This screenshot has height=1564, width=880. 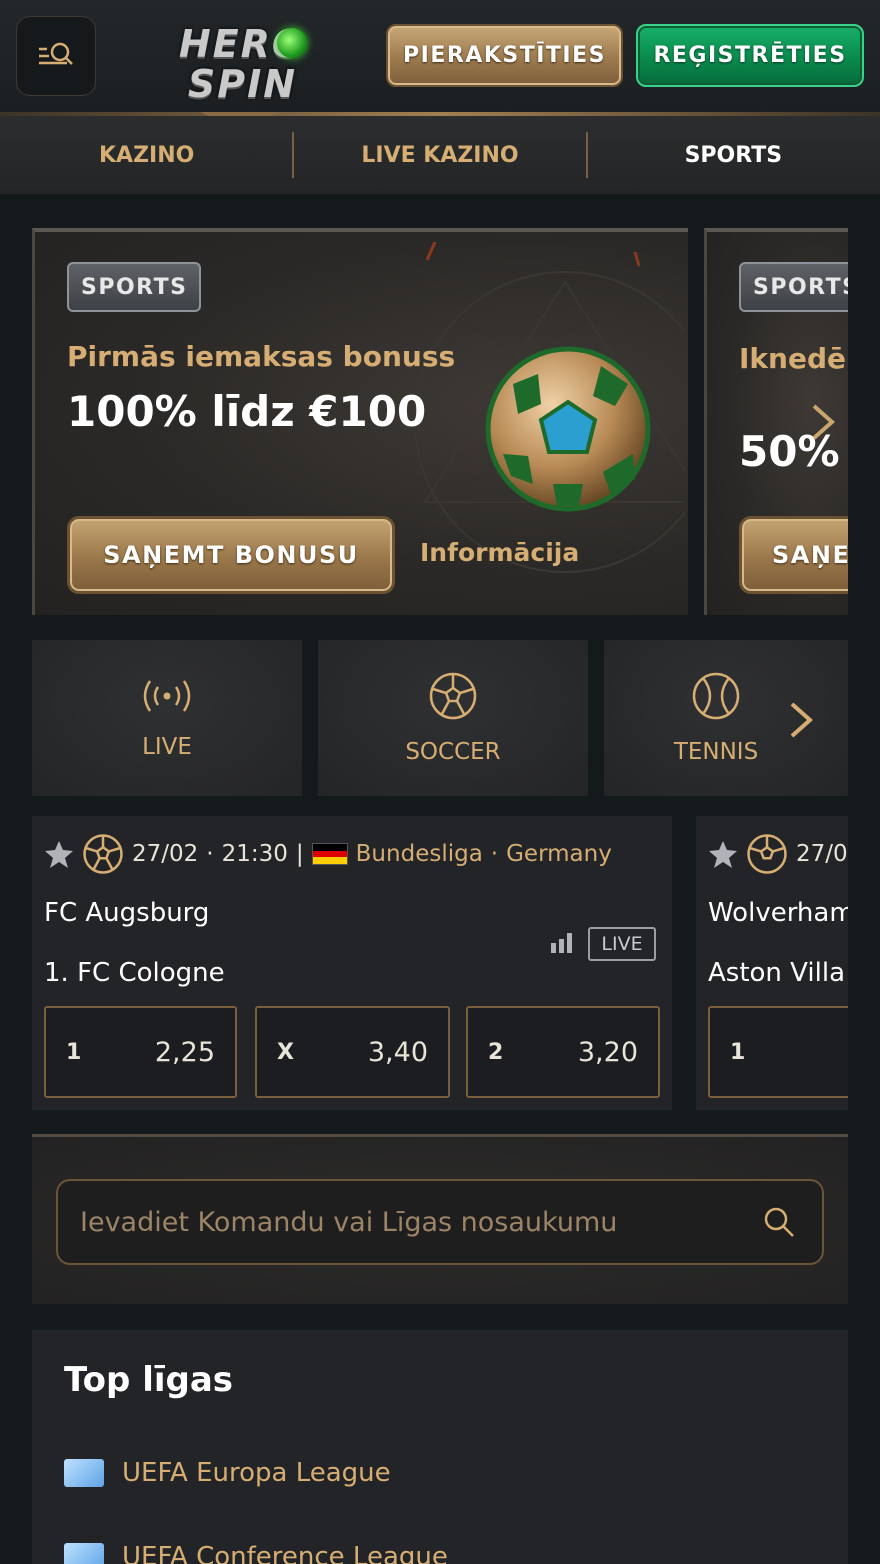 I want to click on odd-value: 2,25, so click(x=184, y=1052).